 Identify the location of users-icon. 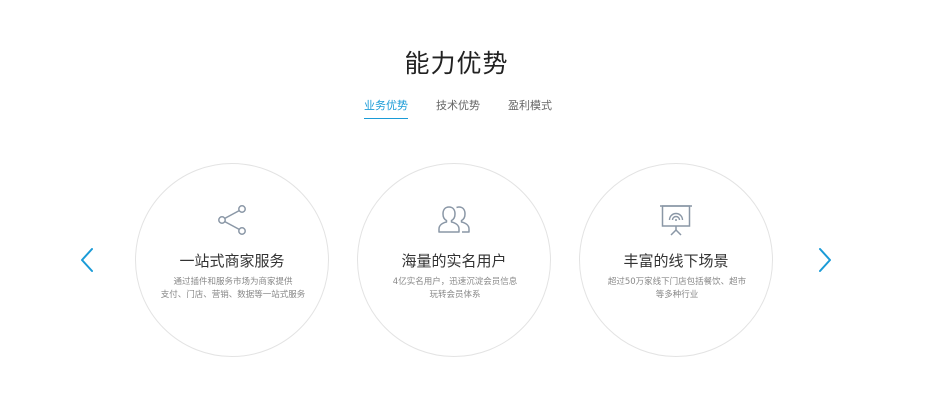
(454, 220).